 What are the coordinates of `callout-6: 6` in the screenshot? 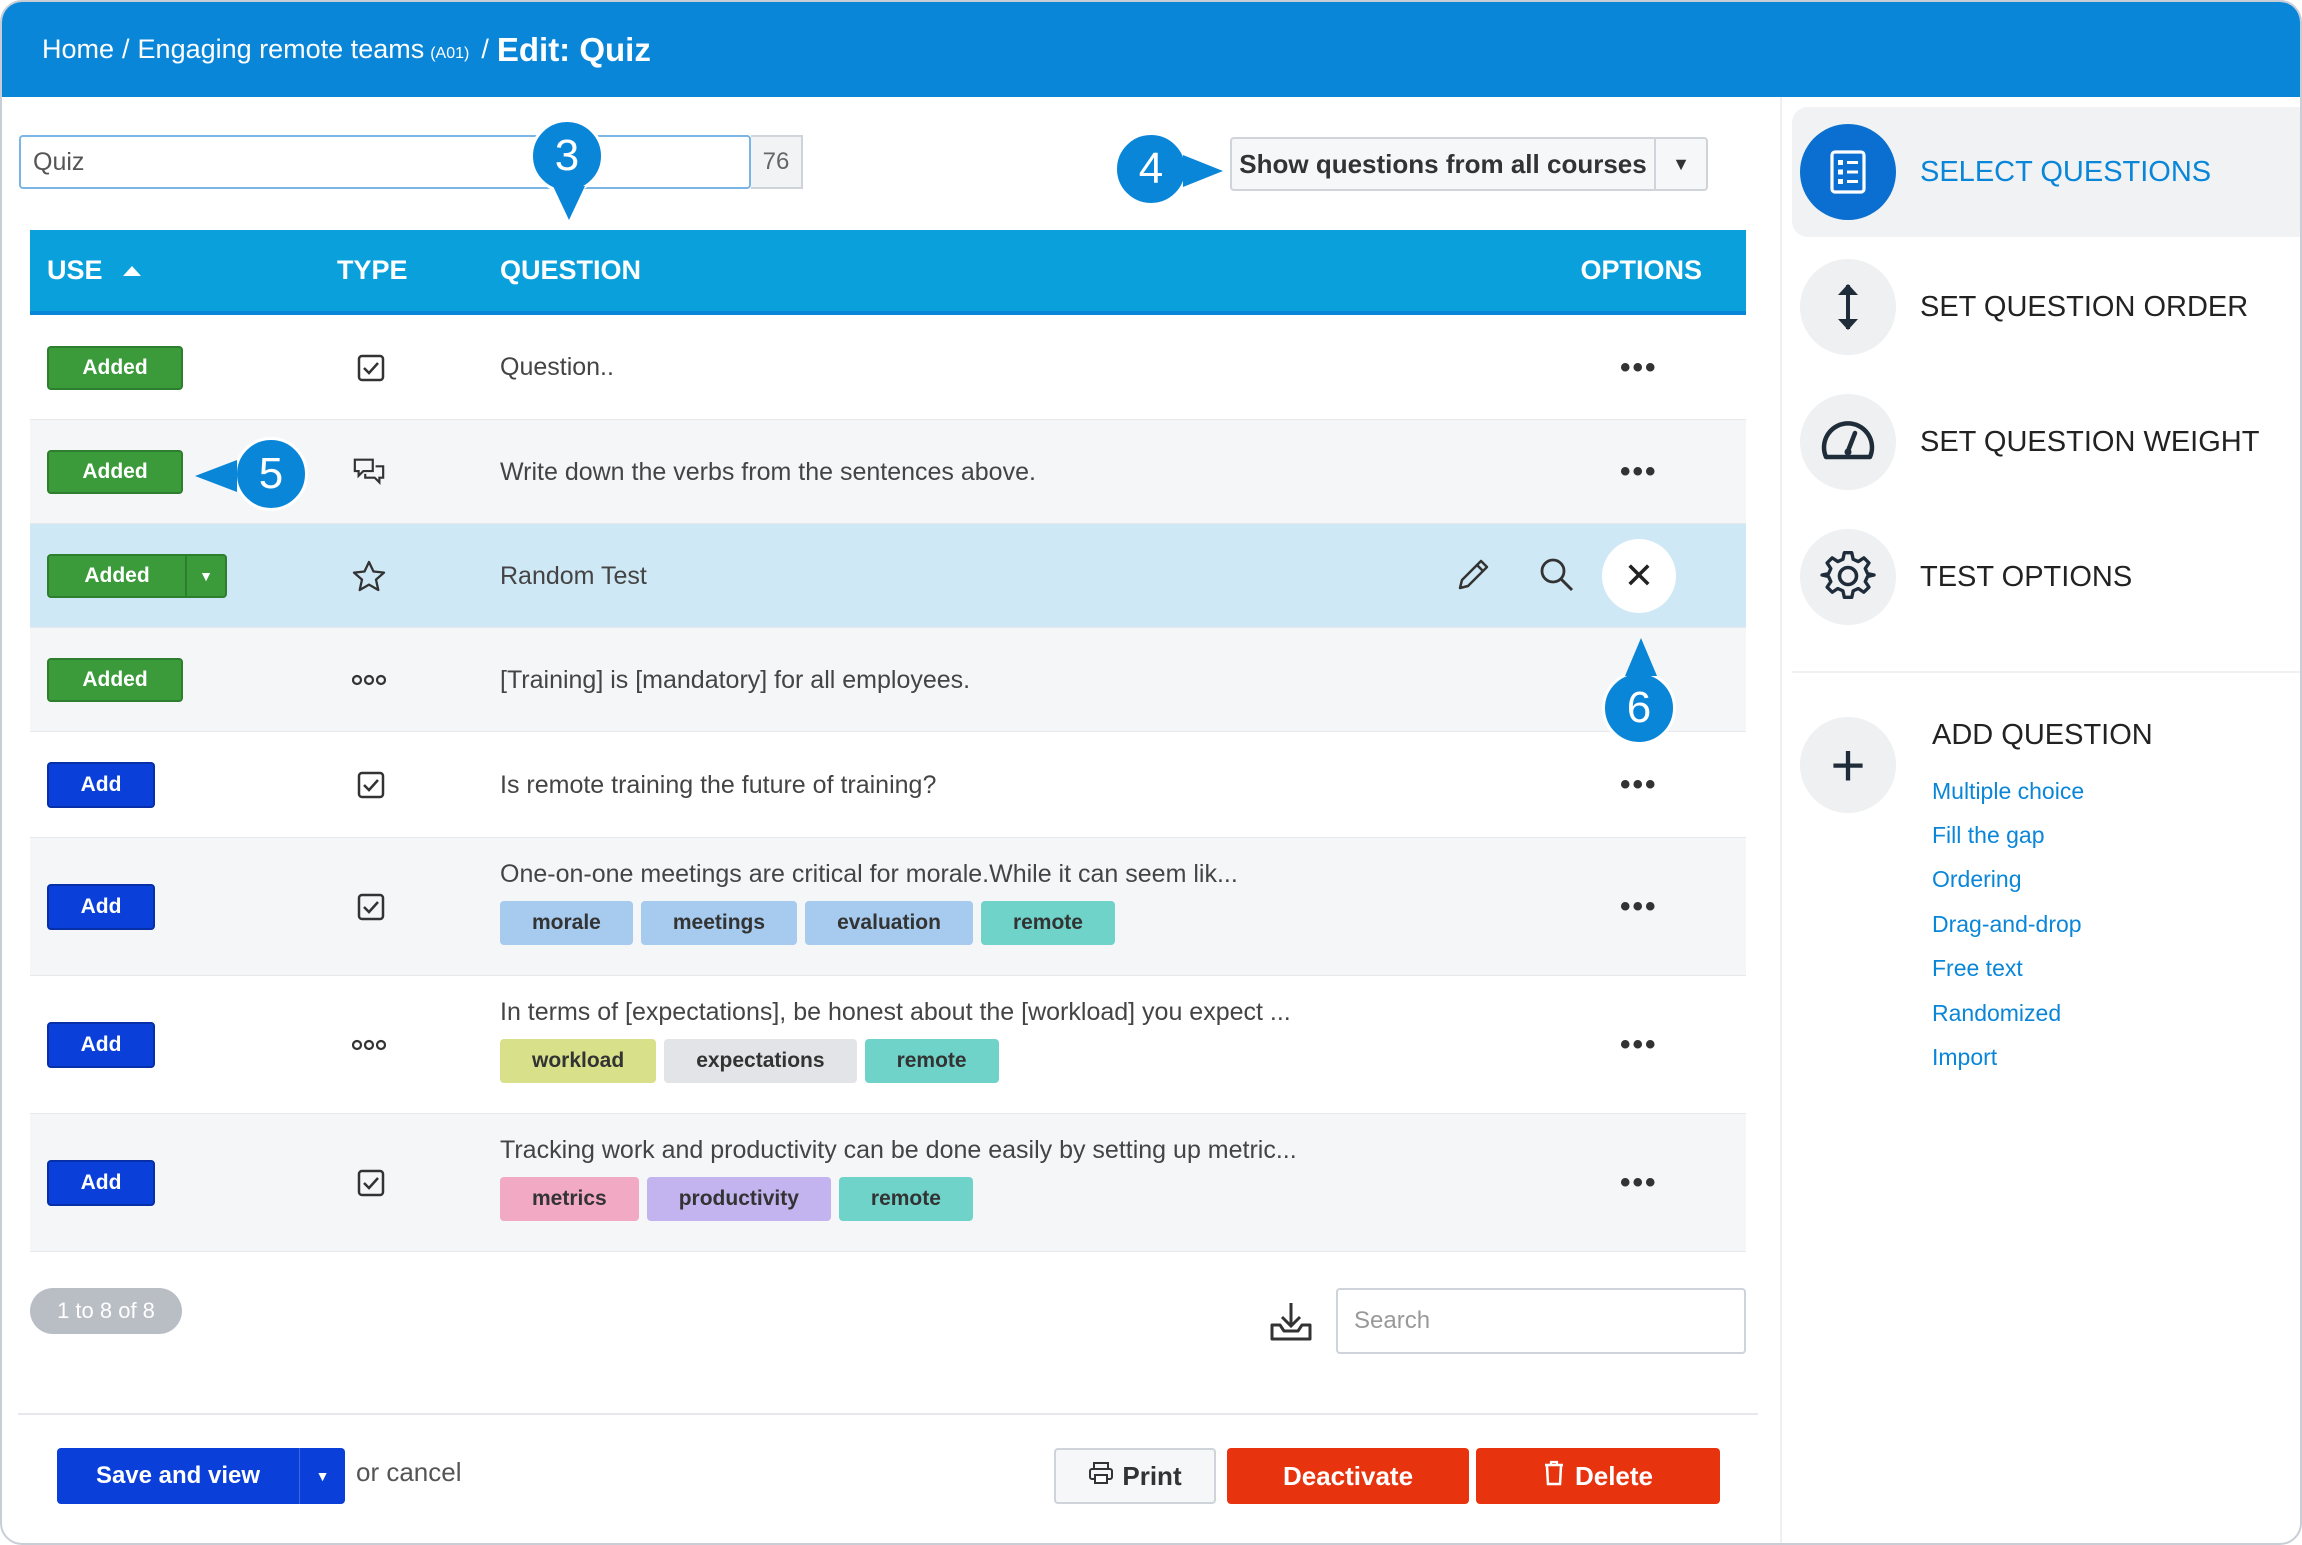 It's located at (1639, 691).